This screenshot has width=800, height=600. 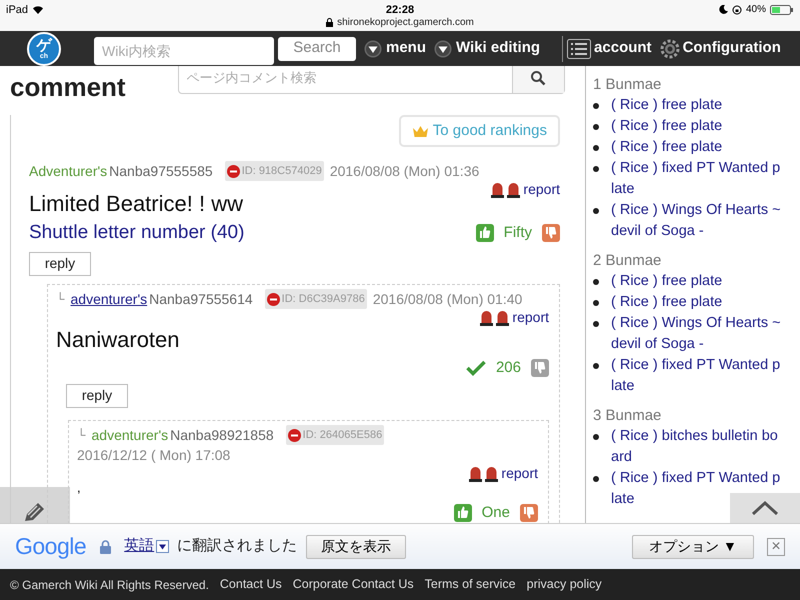 I want to click on google-logo: Google, so click(x=50, y=547).